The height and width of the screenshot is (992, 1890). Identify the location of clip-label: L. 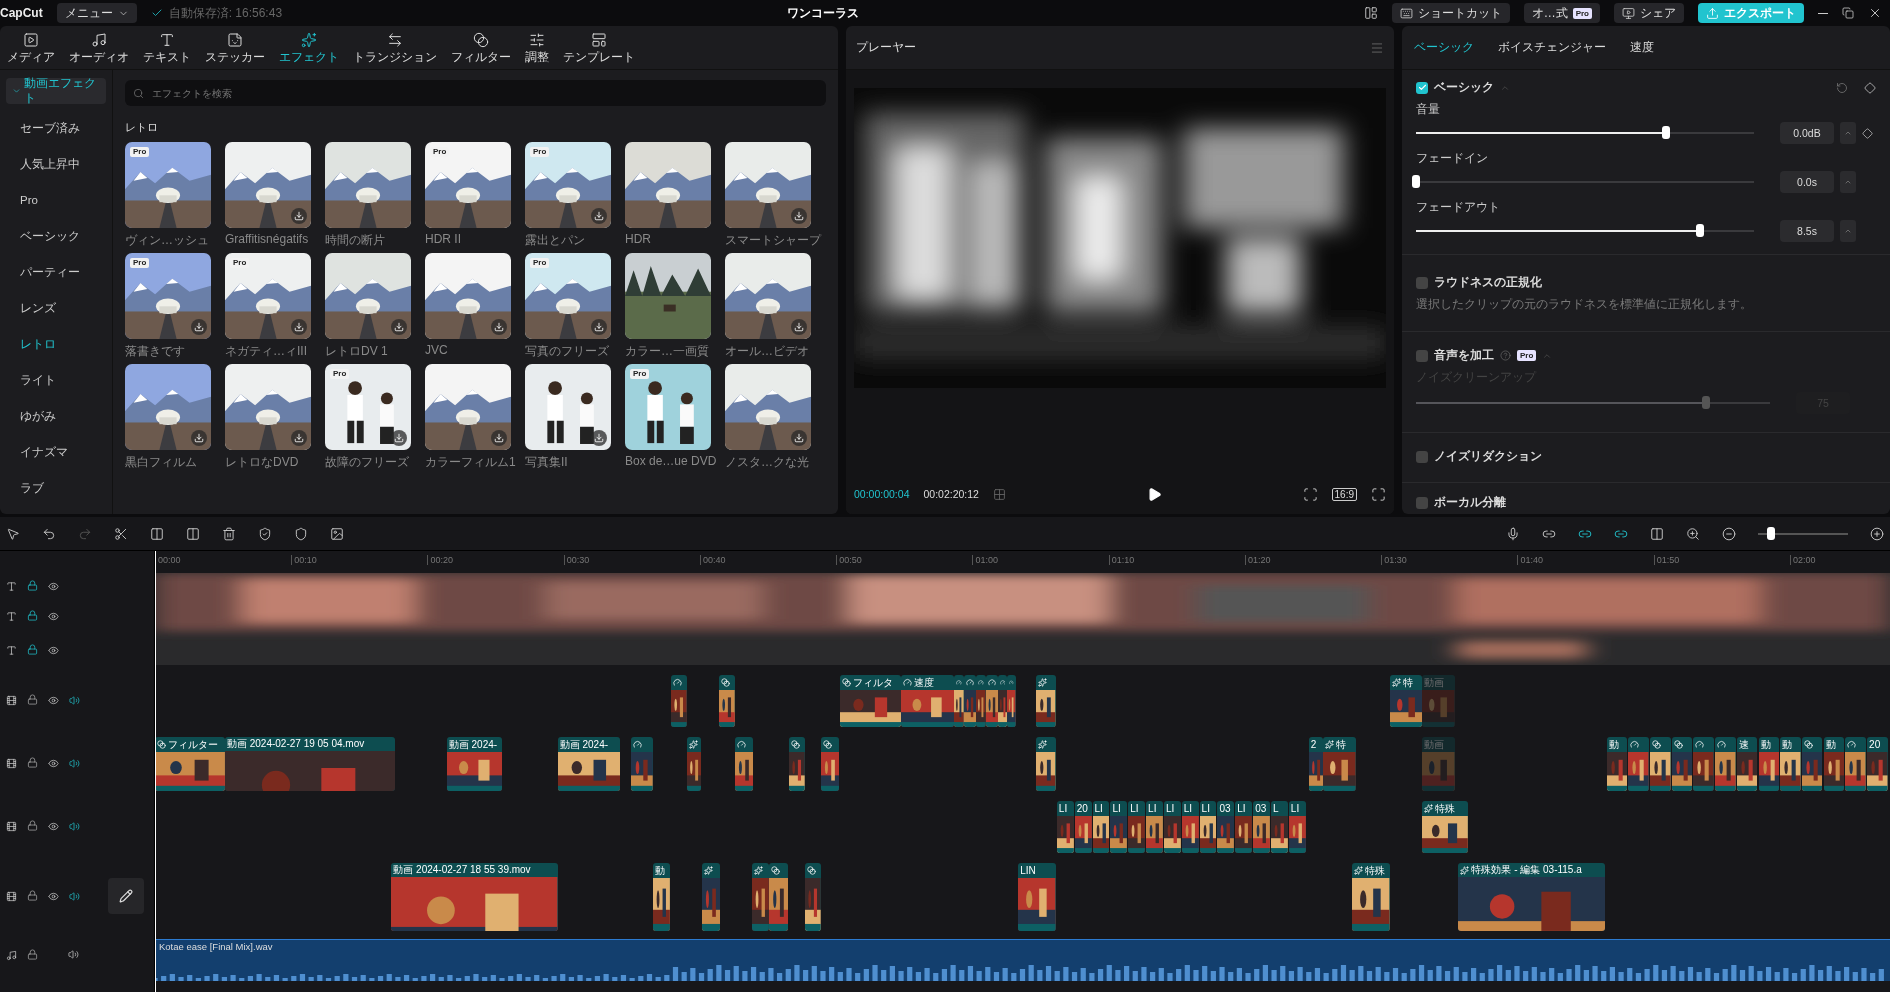
(1276, 808).